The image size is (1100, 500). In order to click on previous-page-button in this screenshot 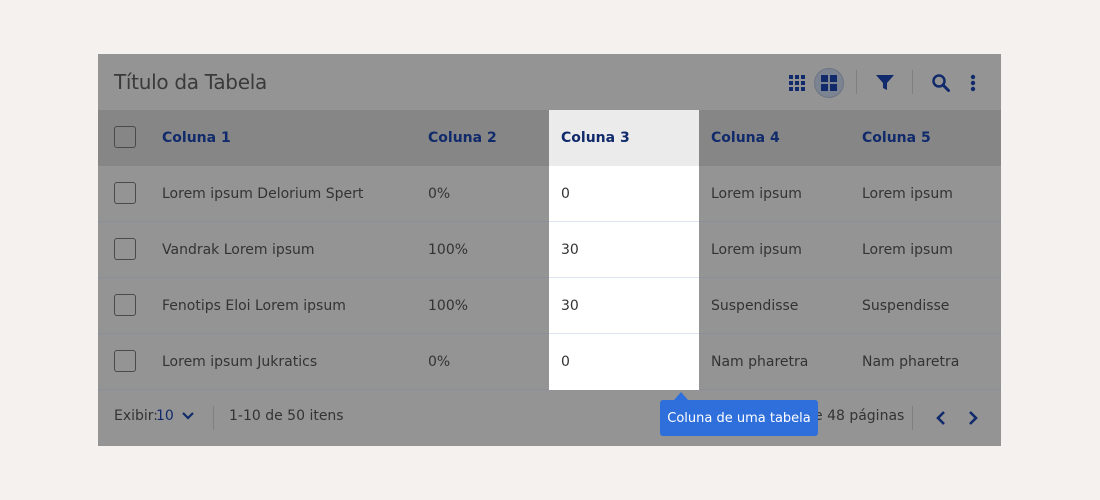, I will do `click(941, 418)`.